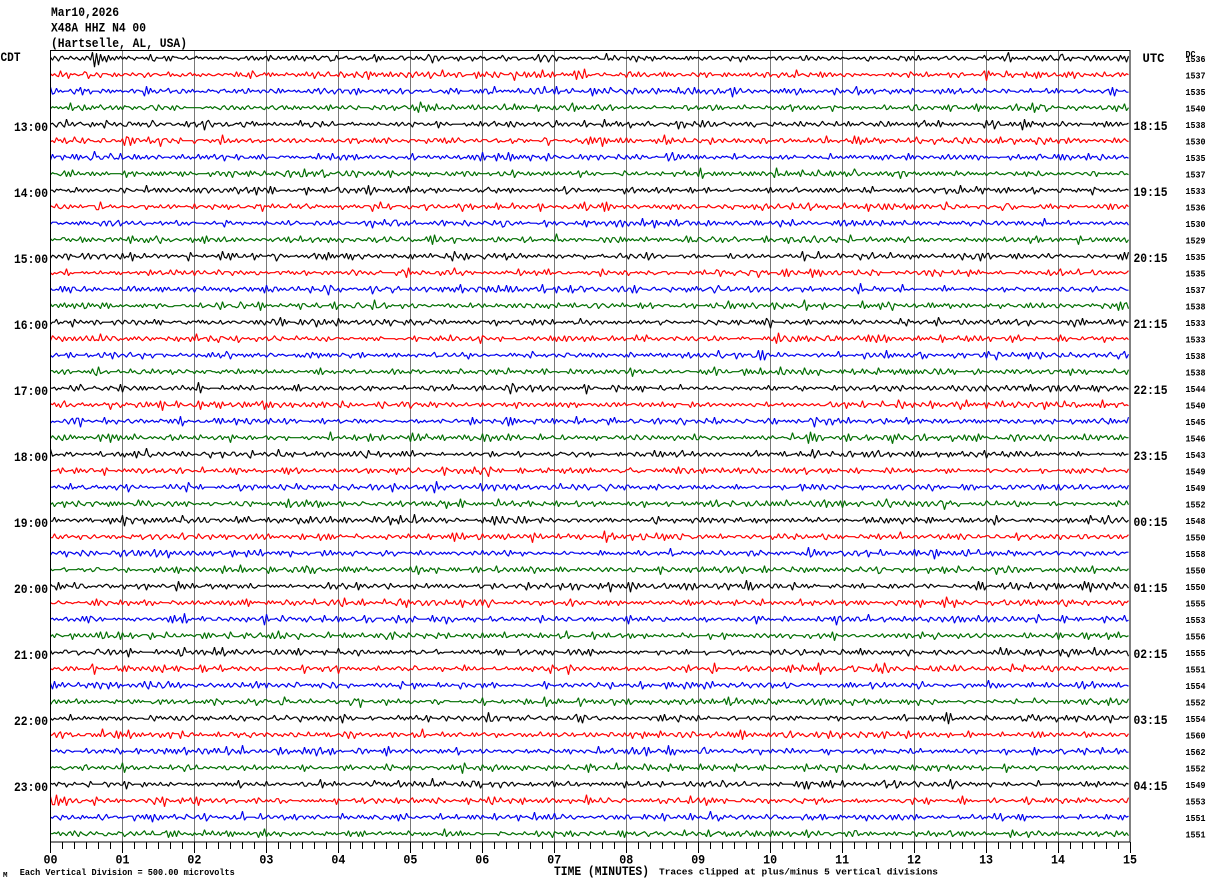 This screenshot has width=1210, height=886. What do you see at coordinates (1196, 390) in the screenshot?
I see `svg-text: 1544` at bounding box center [1196, 390].